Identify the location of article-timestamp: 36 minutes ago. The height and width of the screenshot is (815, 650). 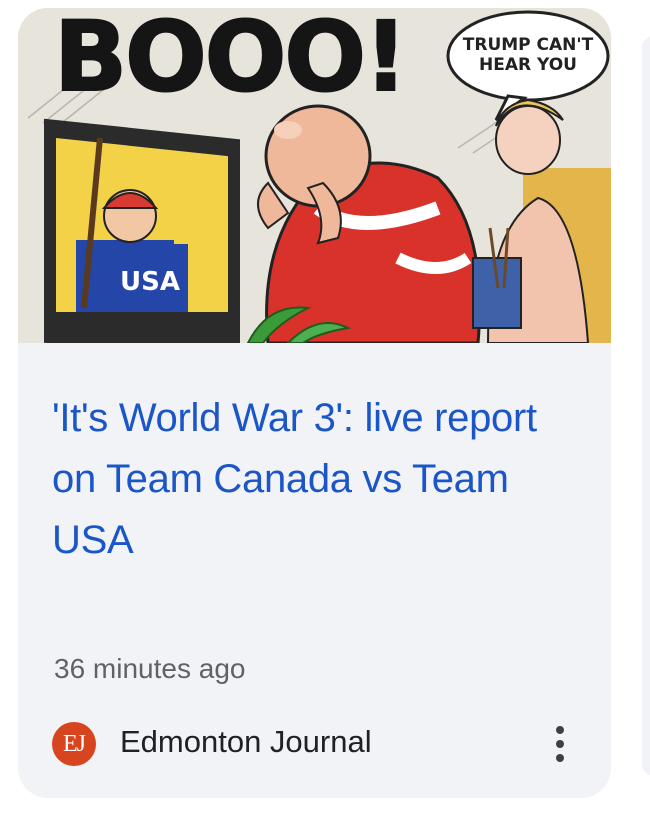
(150, 668).